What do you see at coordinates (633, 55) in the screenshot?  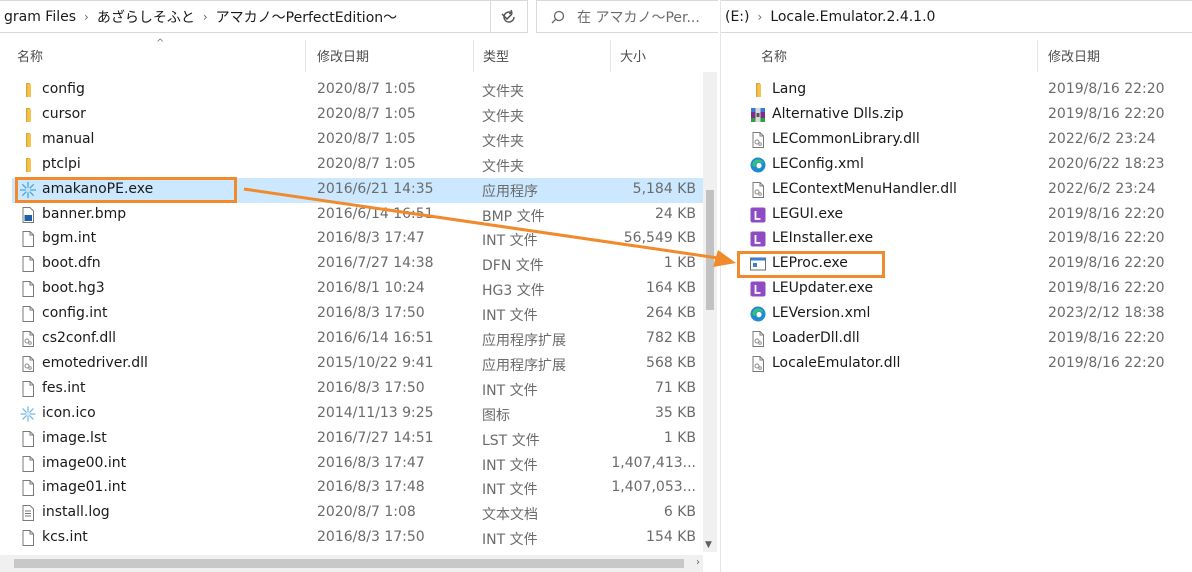 I see `column-header-size: 大小` at bounding box center [633, 55].